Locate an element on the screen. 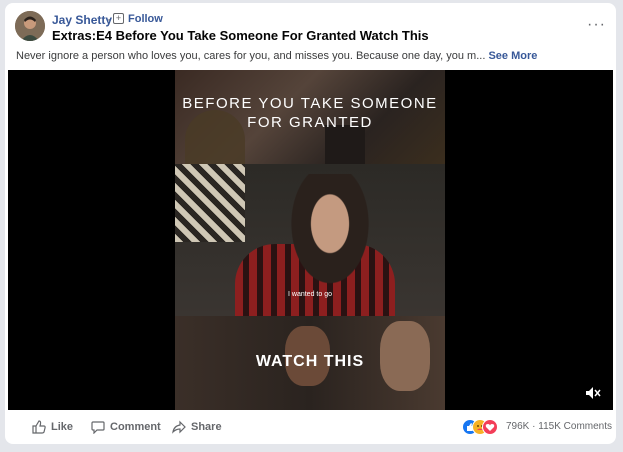 The width and height of the screenshot is (623, 452). overlay-line-1: BEFORE YOU TAKE SOMEONE is located at coordinates (310, 103).